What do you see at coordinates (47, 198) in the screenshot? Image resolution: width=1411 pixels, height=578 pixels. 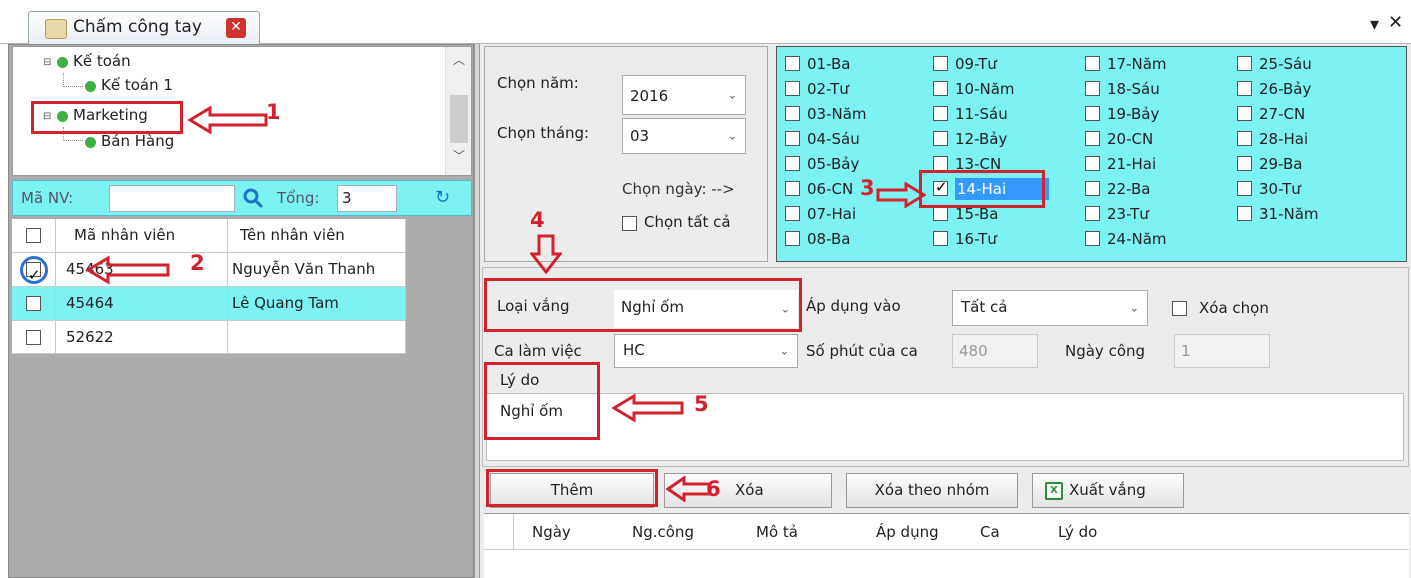 I see `search-label: Mã NV:` at bounding box center [47, 198].